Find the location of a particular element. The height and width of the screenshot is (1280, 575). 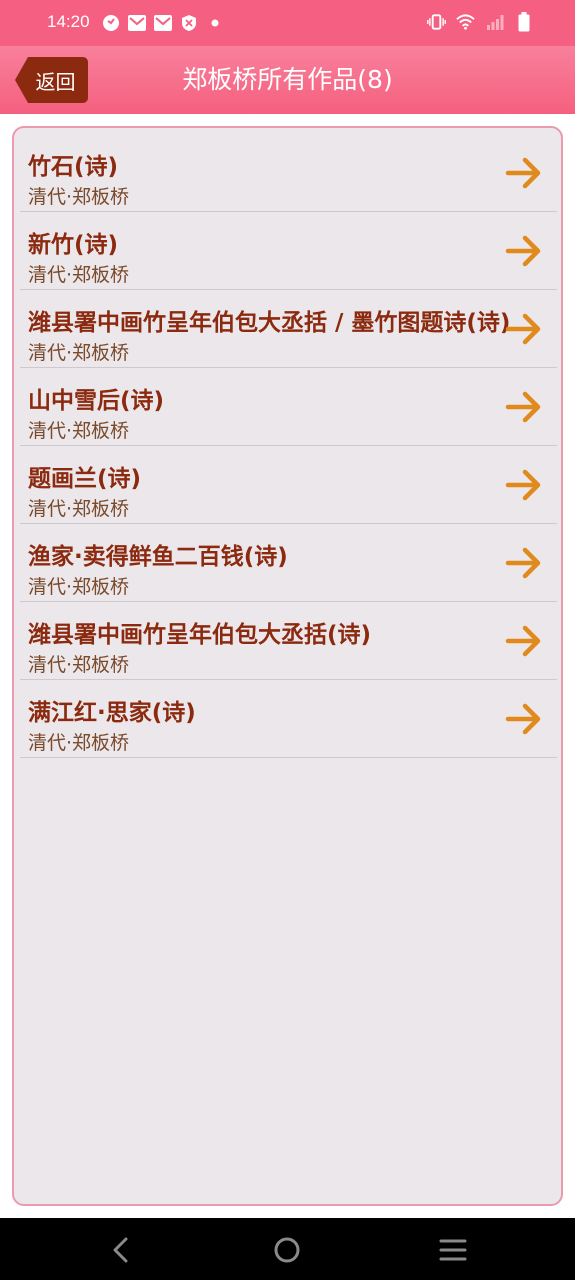

back-button-label: 返回 is located at coordinates (55, 81).